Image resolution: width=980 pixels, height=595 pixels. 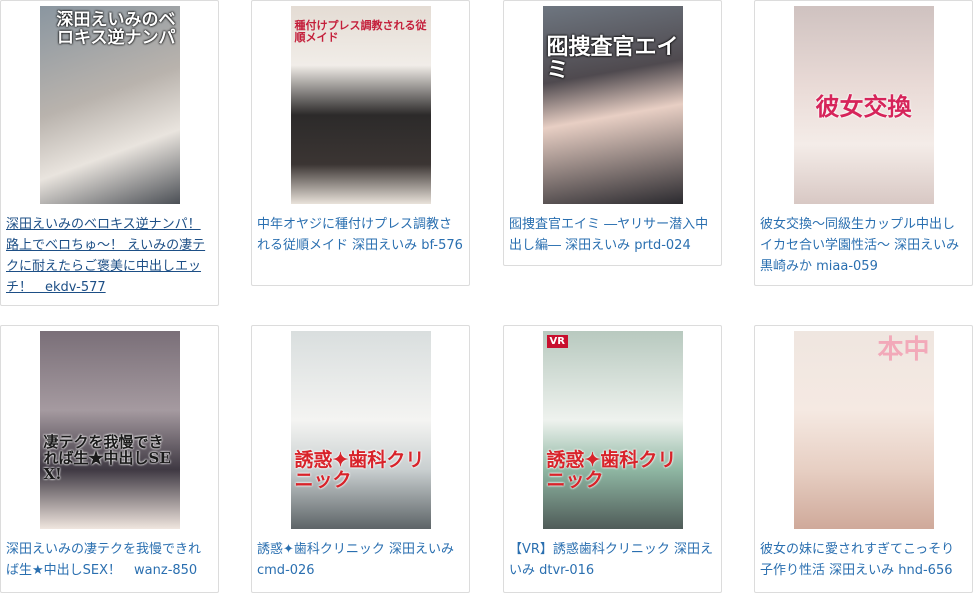 What do you see at coordinates (612, 560) in the screenshot?
I see `video-title-link: 【VR】誘惑歯科クリニック 深田えいみ dtvr-016` at bounding box center [612, 560].